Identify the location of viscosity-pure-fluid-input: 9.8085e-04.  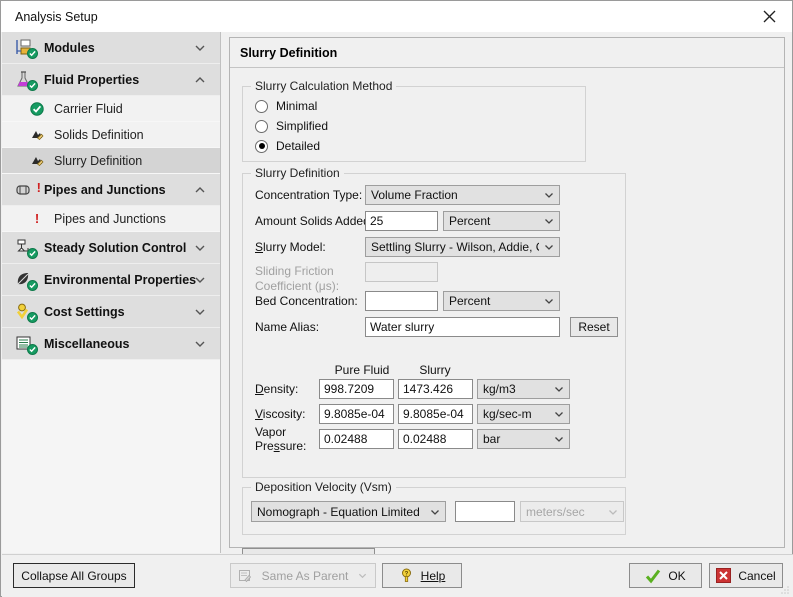
(356, 414).